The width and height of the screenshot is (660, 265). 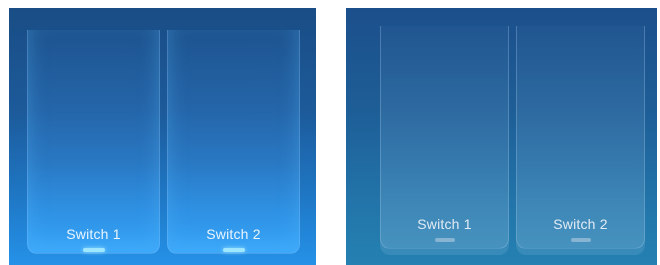 What do you see at coordinates (93, 250) in the screenshot?
I see `switch-1-indicator-on` at bounding box center [93, 250].